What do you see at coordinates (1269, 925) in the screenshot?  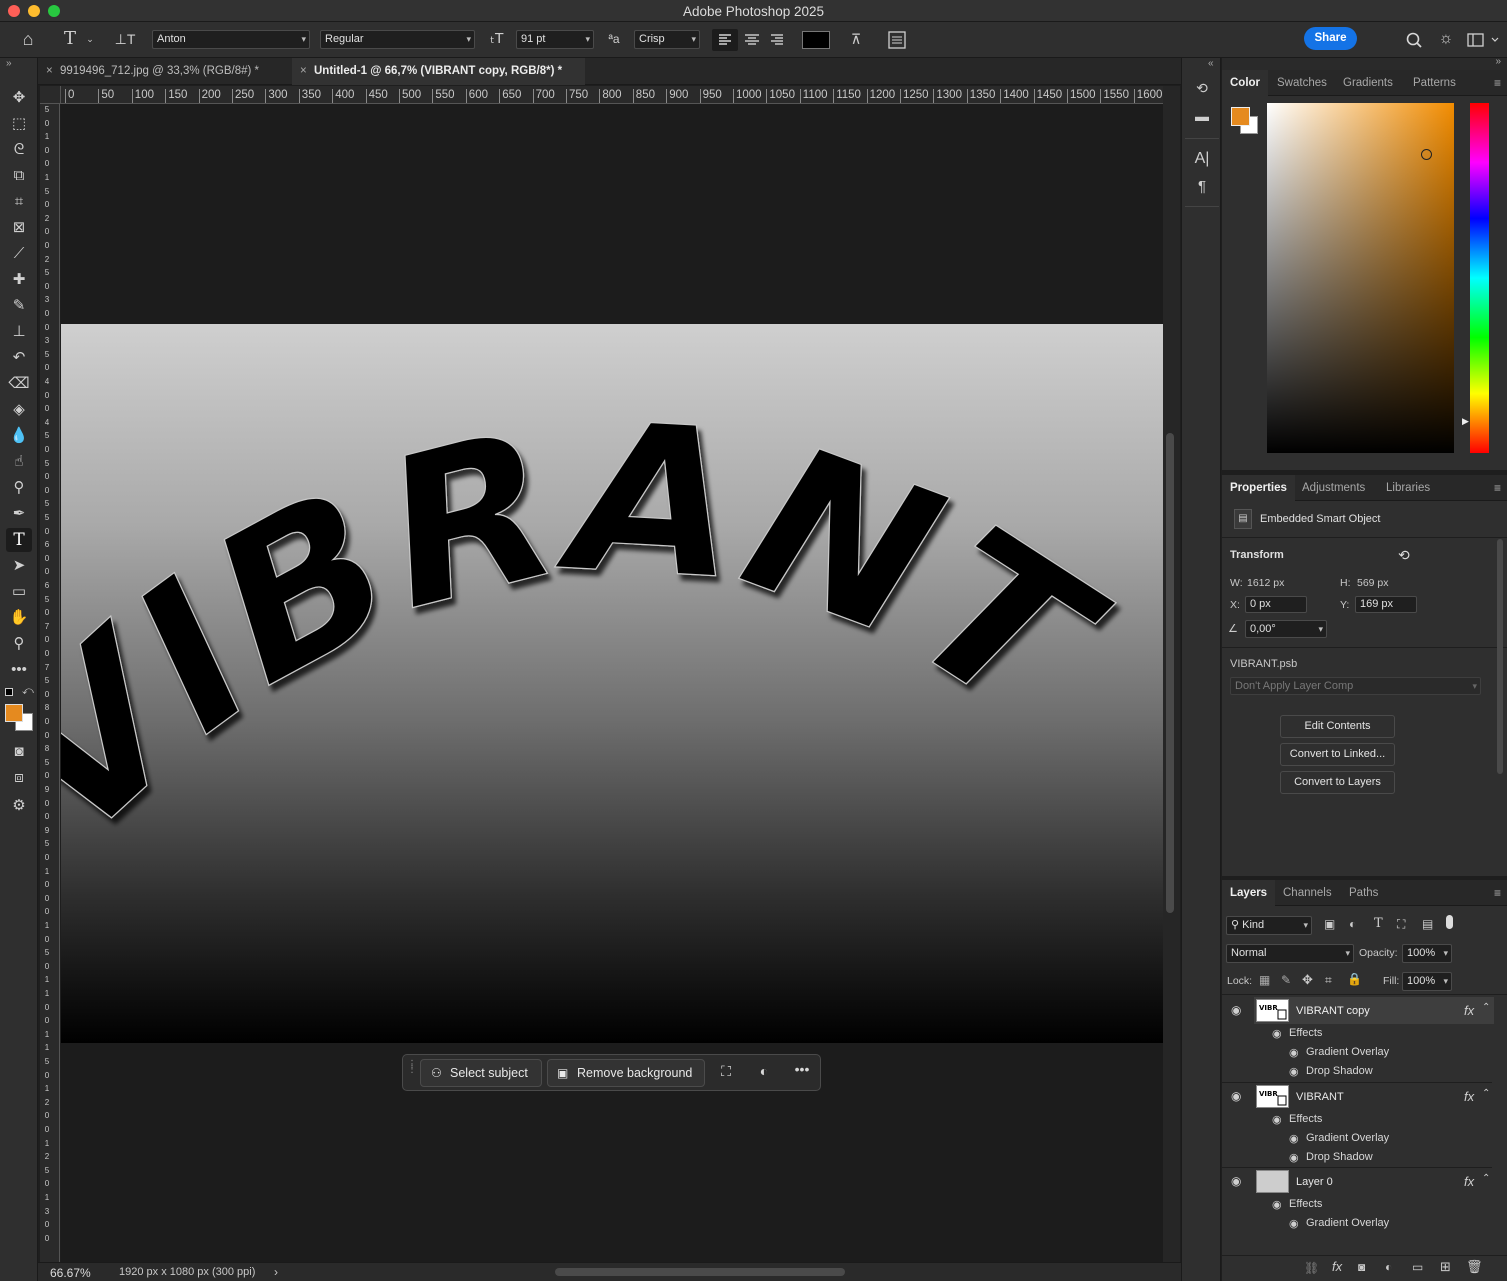 I see `layer-filter-kind-select: ⚲ Kind ▾` at bounding box center [1269, 925].